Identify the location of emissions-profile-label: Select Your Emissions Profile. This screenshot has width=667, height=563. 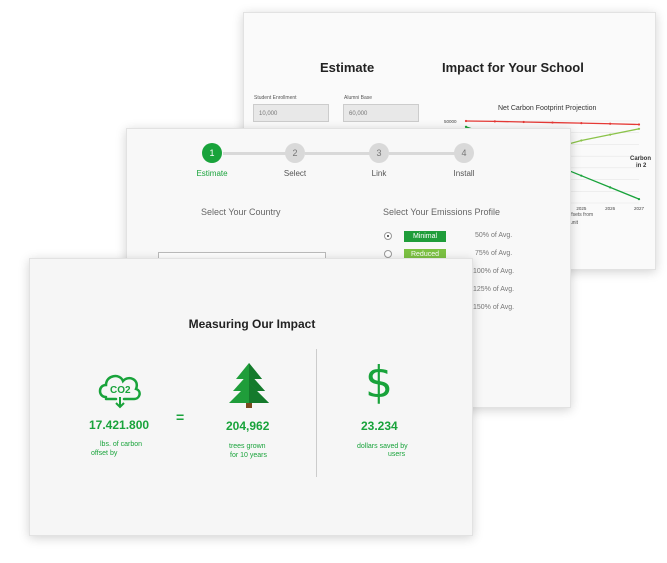
(442, 212).